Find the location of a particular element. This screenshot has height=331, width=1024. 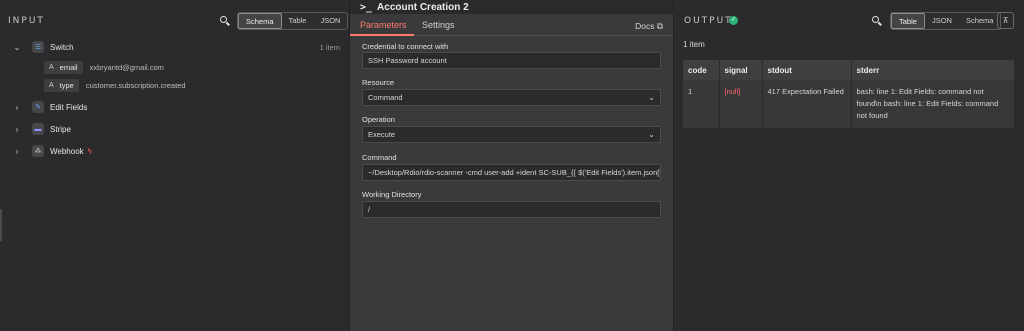

pencil-icon: ✎ is located at coordinates (38, 107).